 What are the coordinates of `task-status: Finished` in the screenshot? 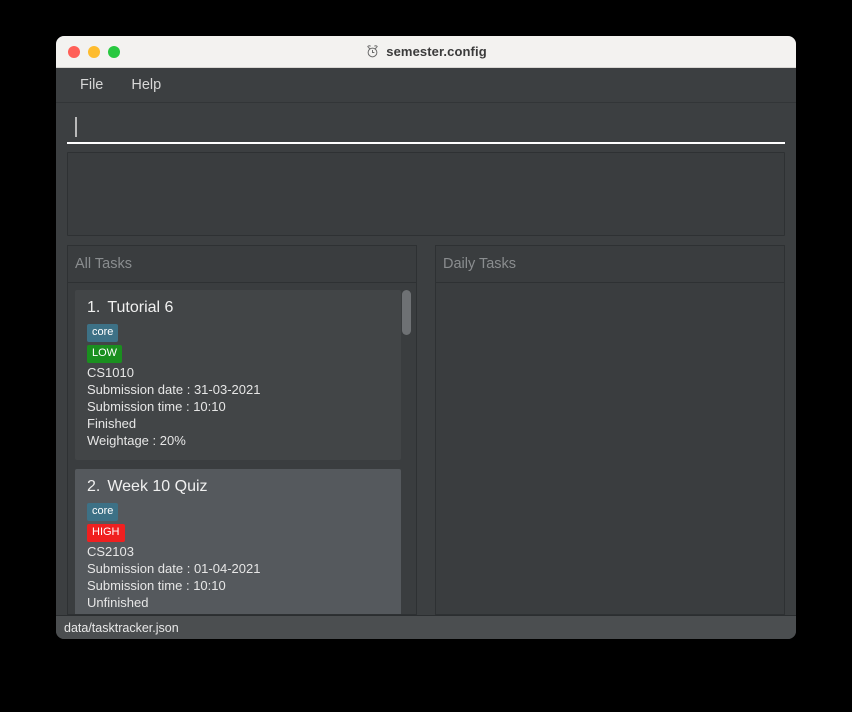 It's located at (112, 423).